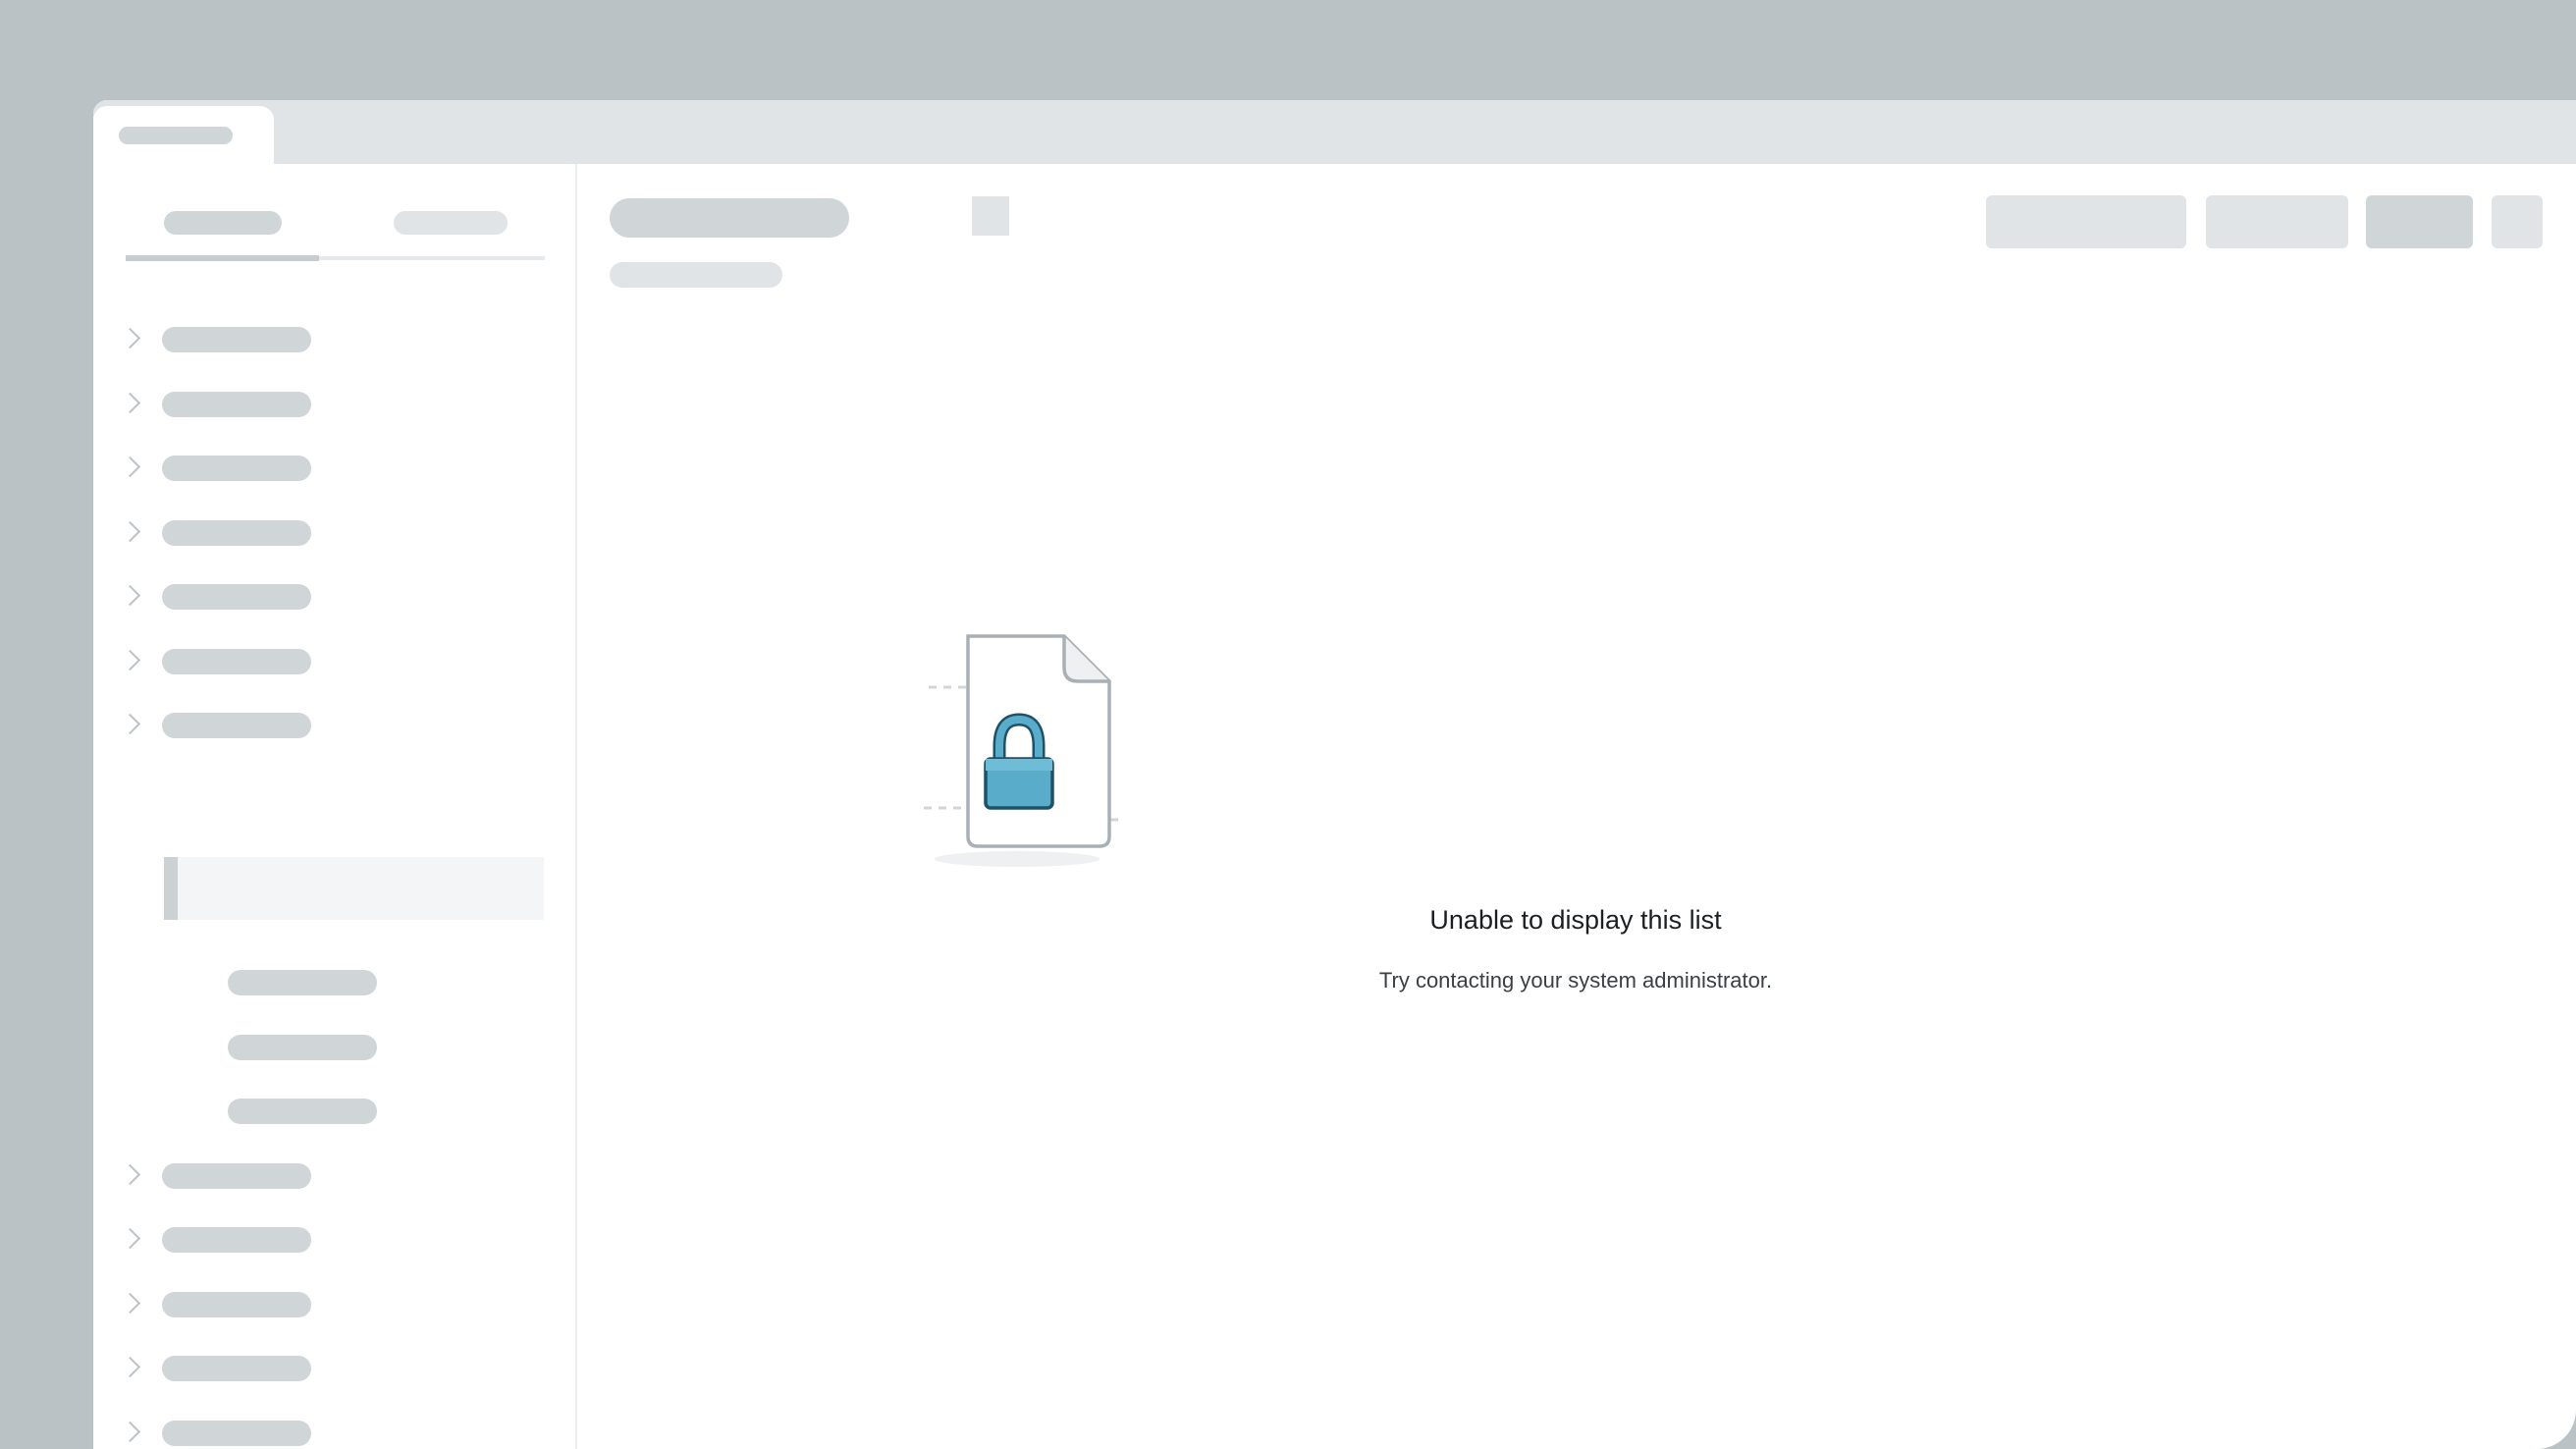 The width and height of the screenshot is (2576, 1449). Describe the element at coordinates (176, 135) in the screenshot. I see `tab-title-placeholder` at that location.